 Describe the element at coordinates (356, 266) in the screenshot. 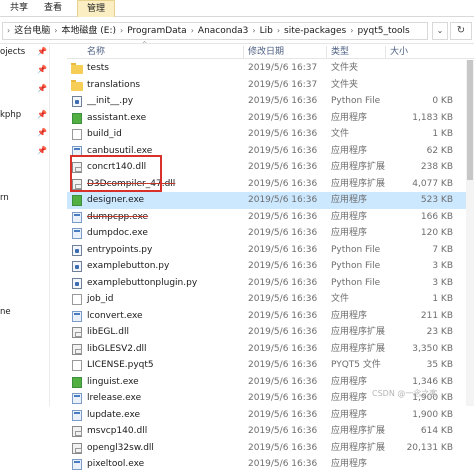

I see `file-type: Python File` at that location.